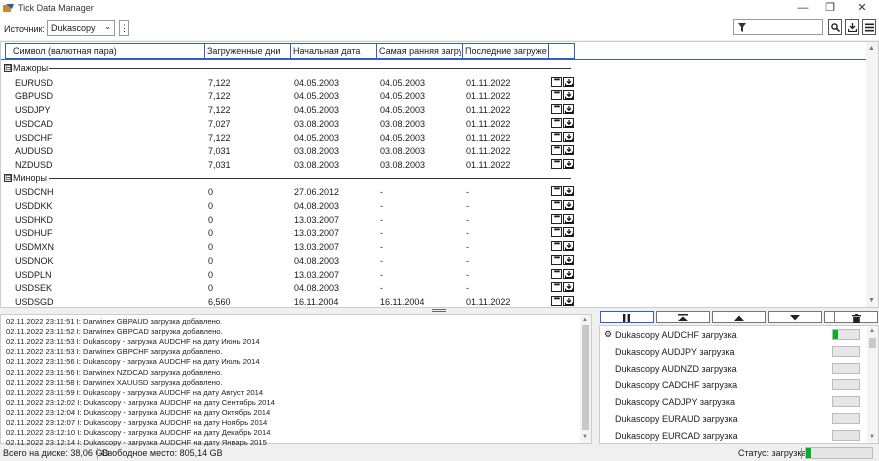 The height and width of the screenshot is (461, 879). I want to click on log-scrollbar: ▲ ▼, so click(585, 379).